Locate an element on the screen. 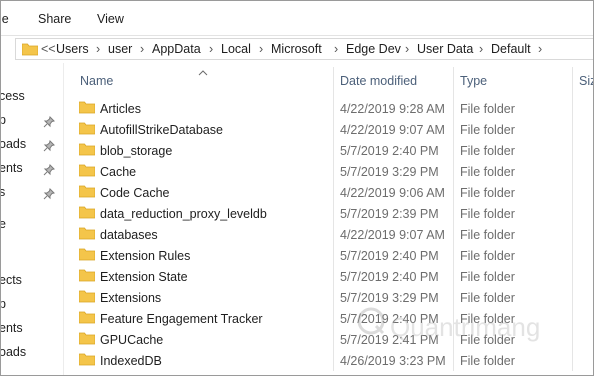 This screenshot has width=594, height=376. tab-share: Share is located at coordinates (54, 19).